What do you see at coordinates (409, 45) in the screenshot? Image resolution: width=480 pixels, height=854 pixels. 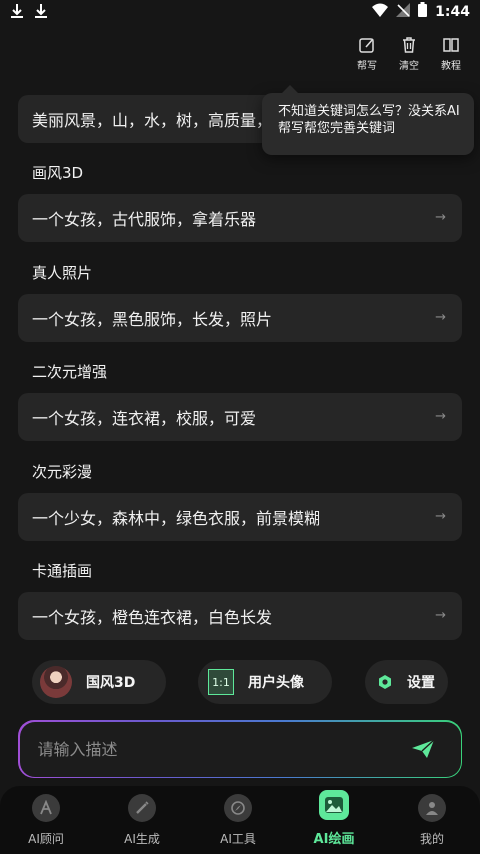 I see `trash-icon` at bounding box center [409, 45].